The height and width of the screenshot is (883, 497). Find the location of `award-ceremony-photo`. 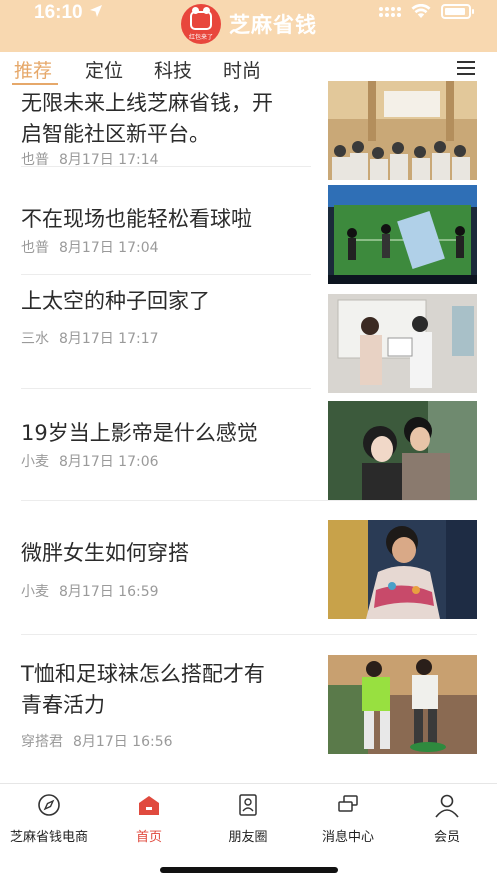

award-ceremony-photo is located at coordinates (402, 343).